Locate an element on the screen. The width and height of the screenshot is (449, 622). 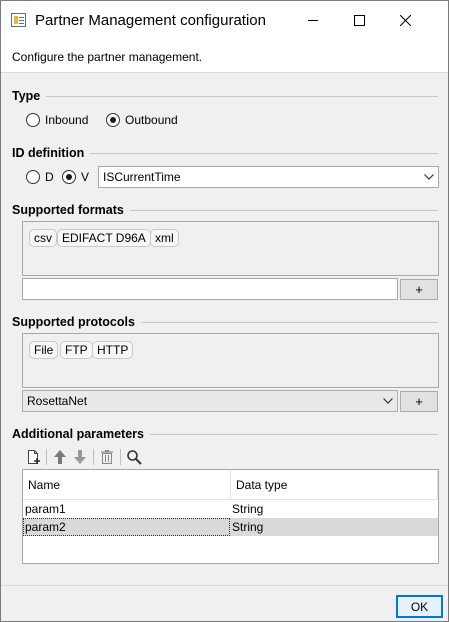
id-group-header: ID definition is located at coordinates (225, 153).